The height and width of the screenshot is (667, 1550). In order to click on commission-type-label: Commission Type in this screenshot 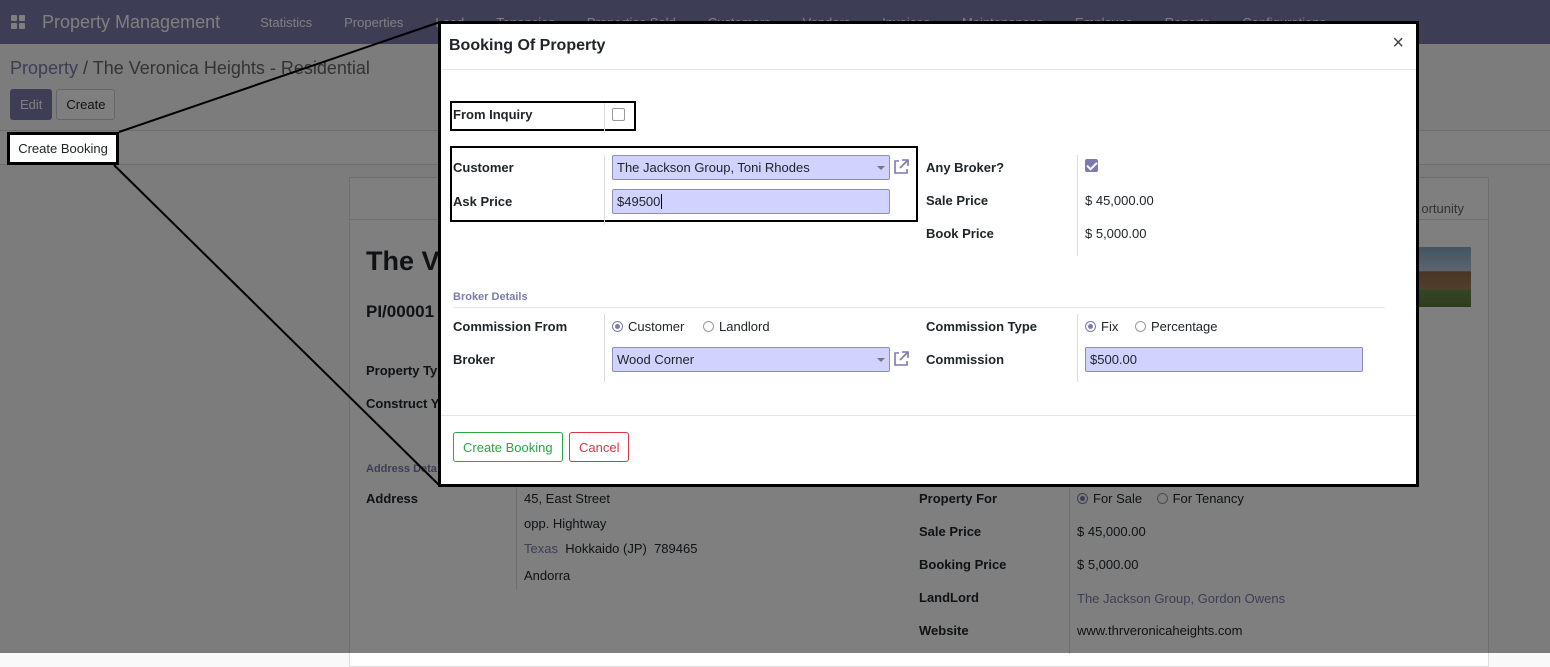, I will do `click(982, 326)`.